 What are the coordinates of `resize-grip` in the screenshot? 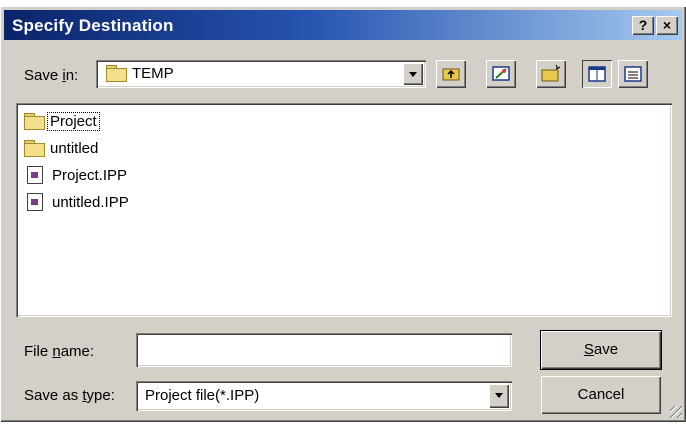 It's located at (676, 412).